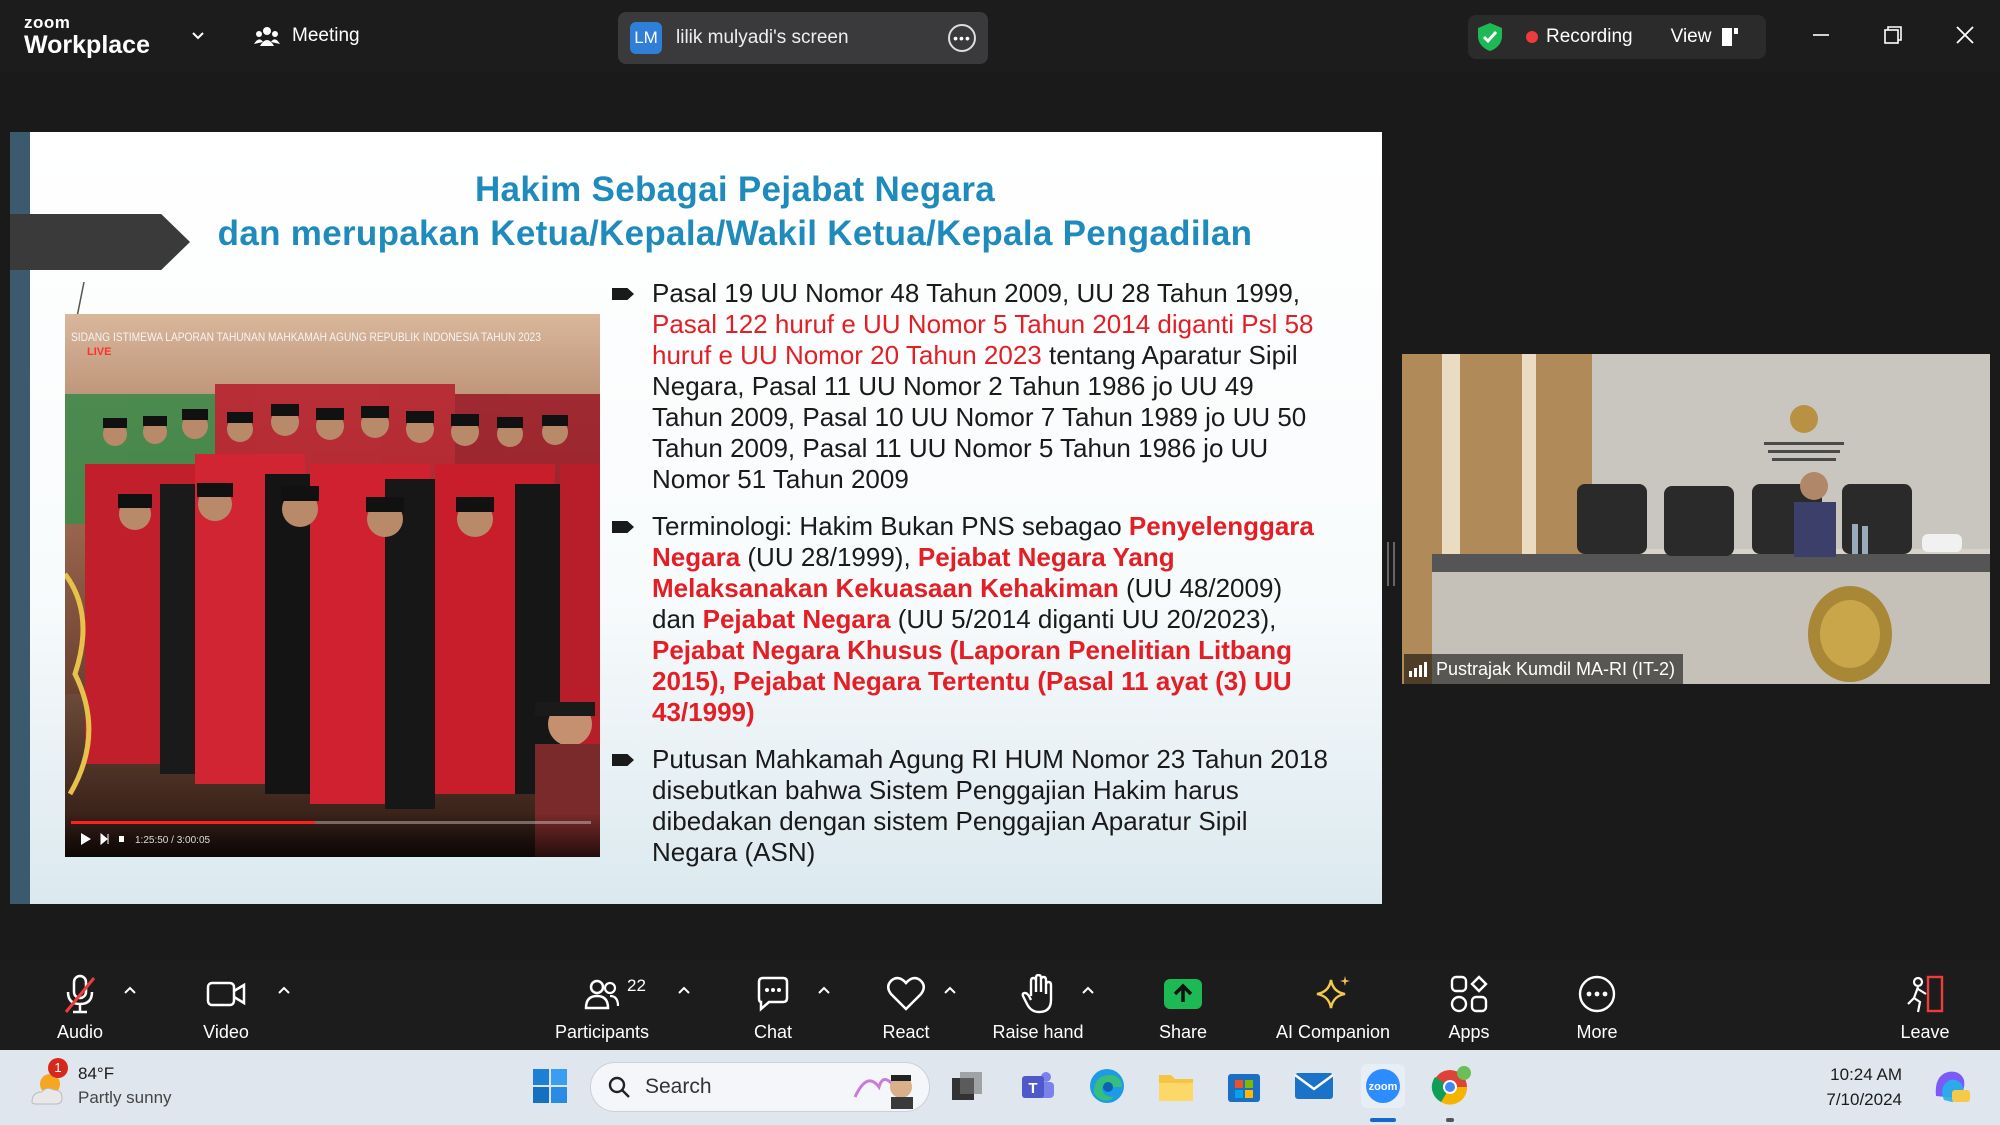 This screenshot has height=1125, width=2000. What do you see at coordinates (602, 1032) in the screenshot?
I see `participants-label: Participants` at bounding box center [602, 1032].